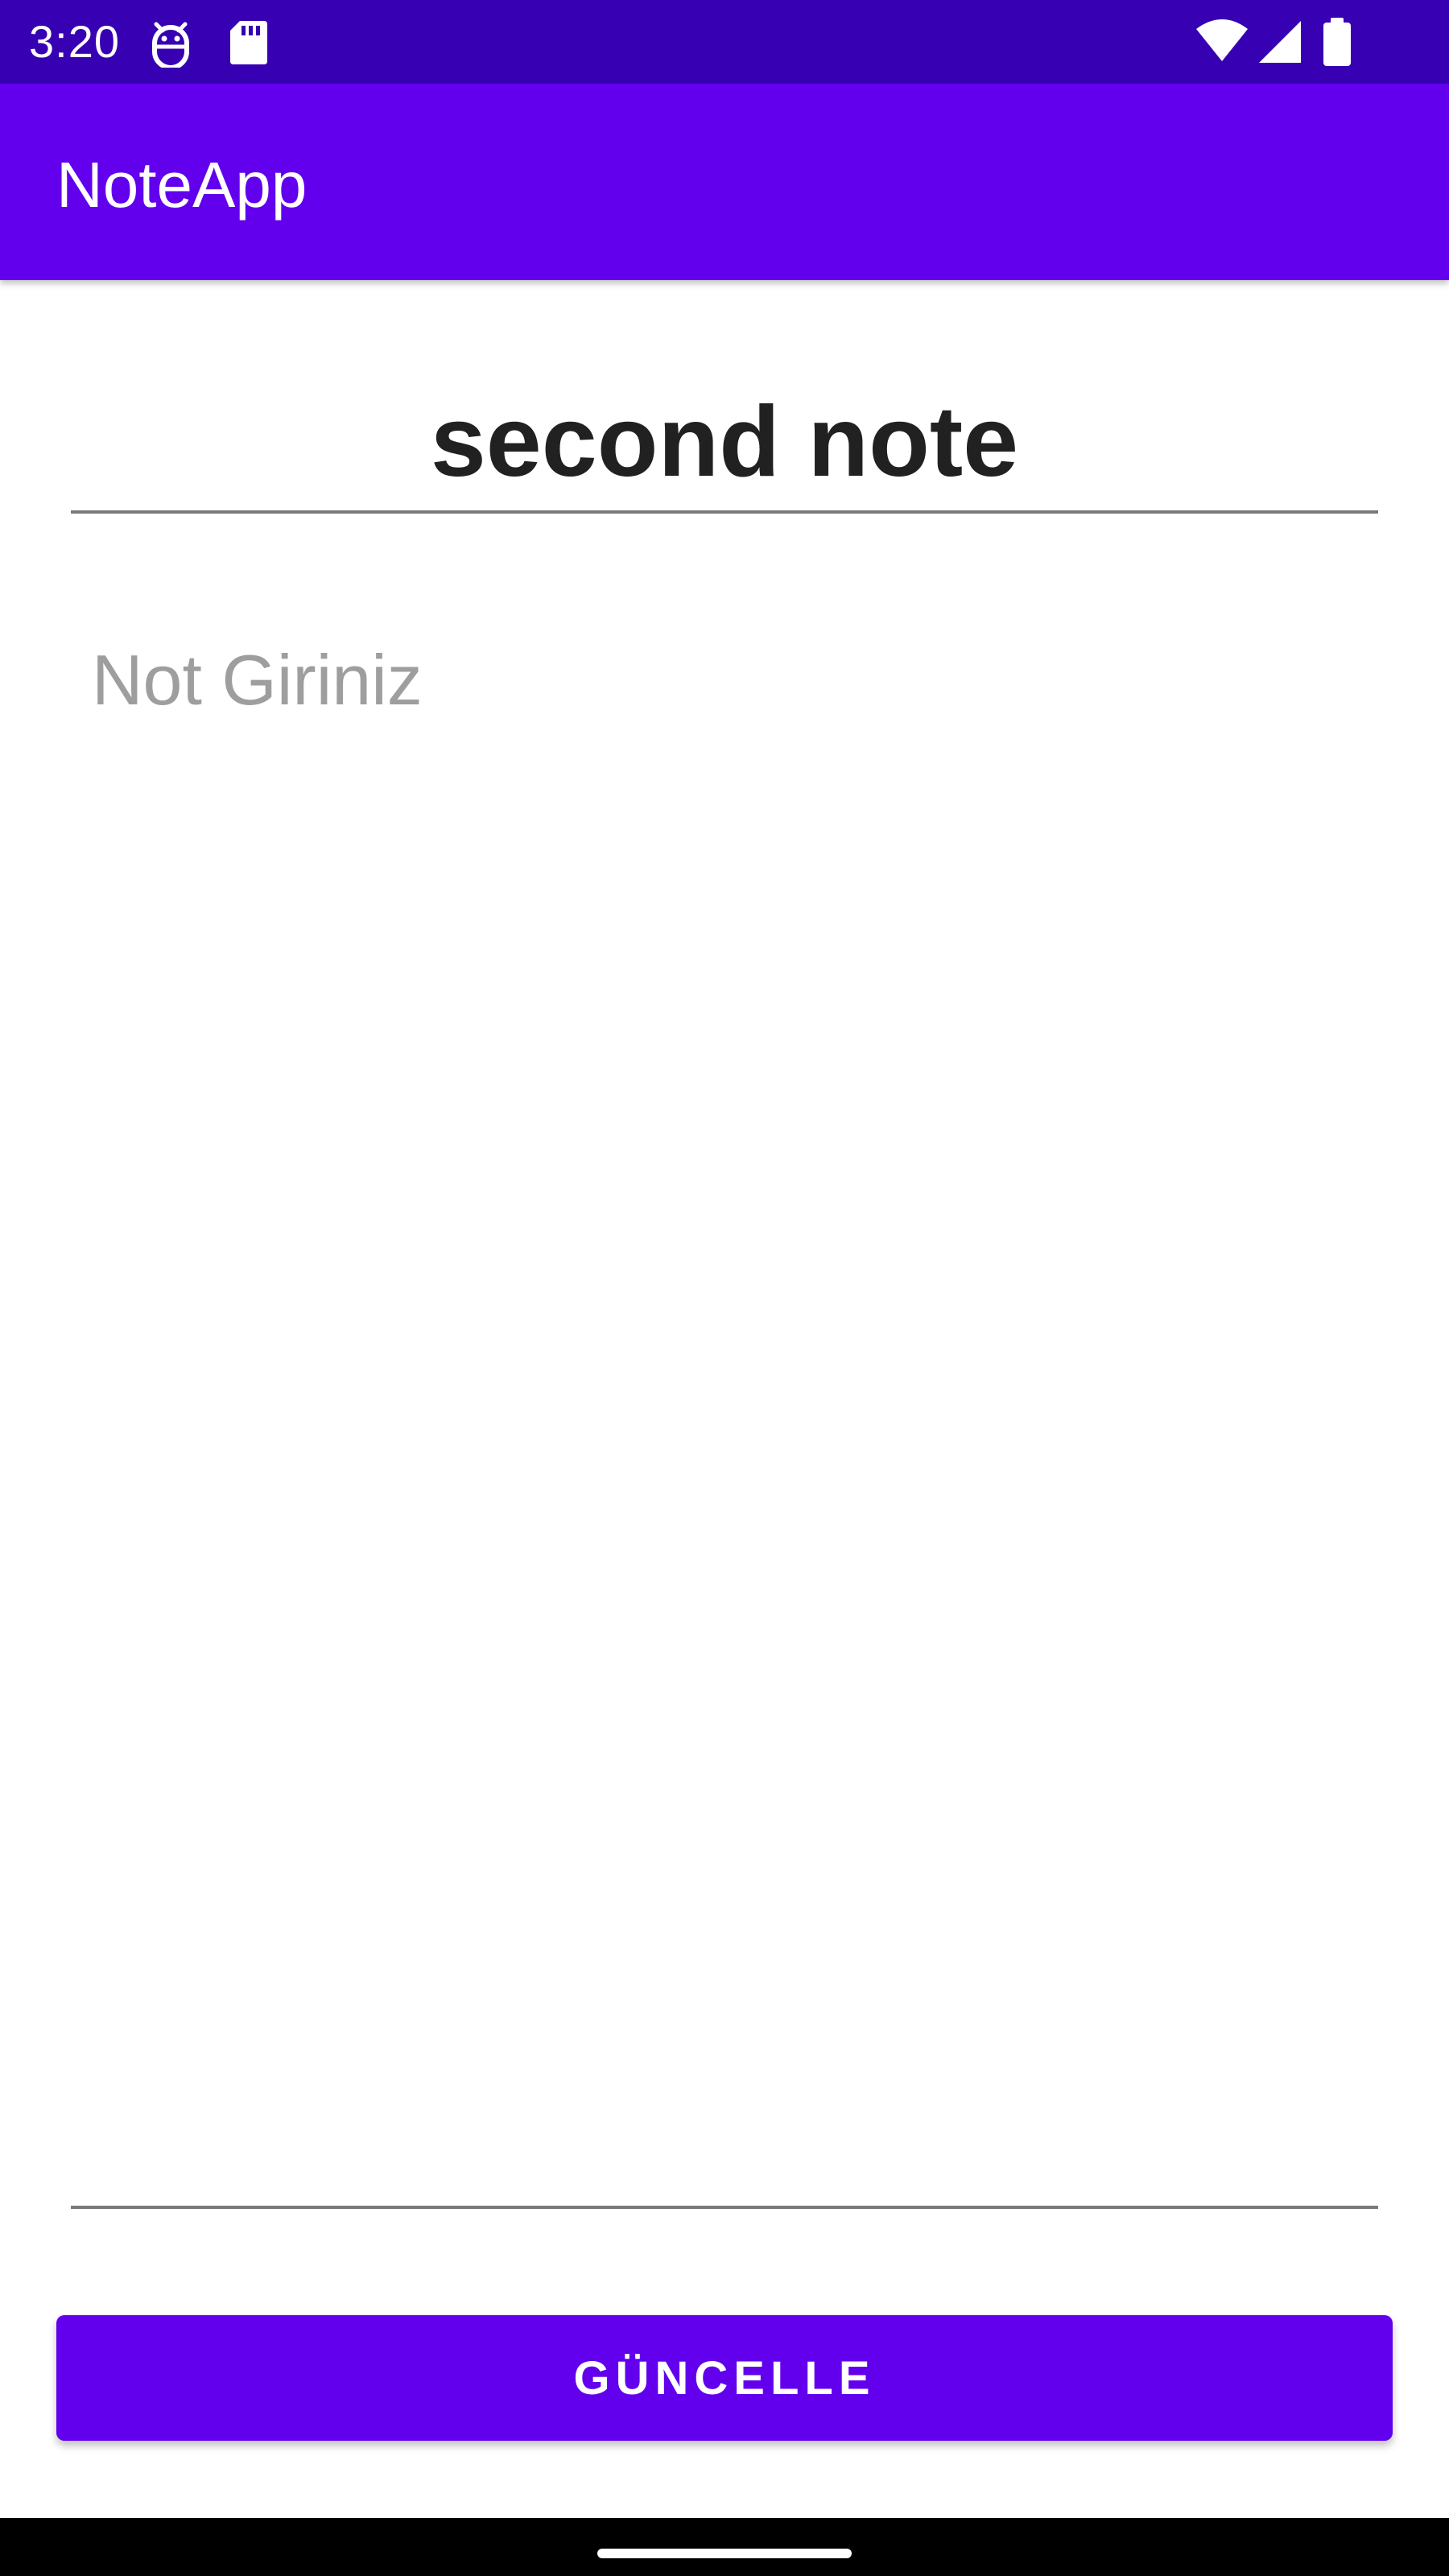  Describe the element at coordinates (249, 42) in the screenshot. I see `sd-card-icon` at that location.